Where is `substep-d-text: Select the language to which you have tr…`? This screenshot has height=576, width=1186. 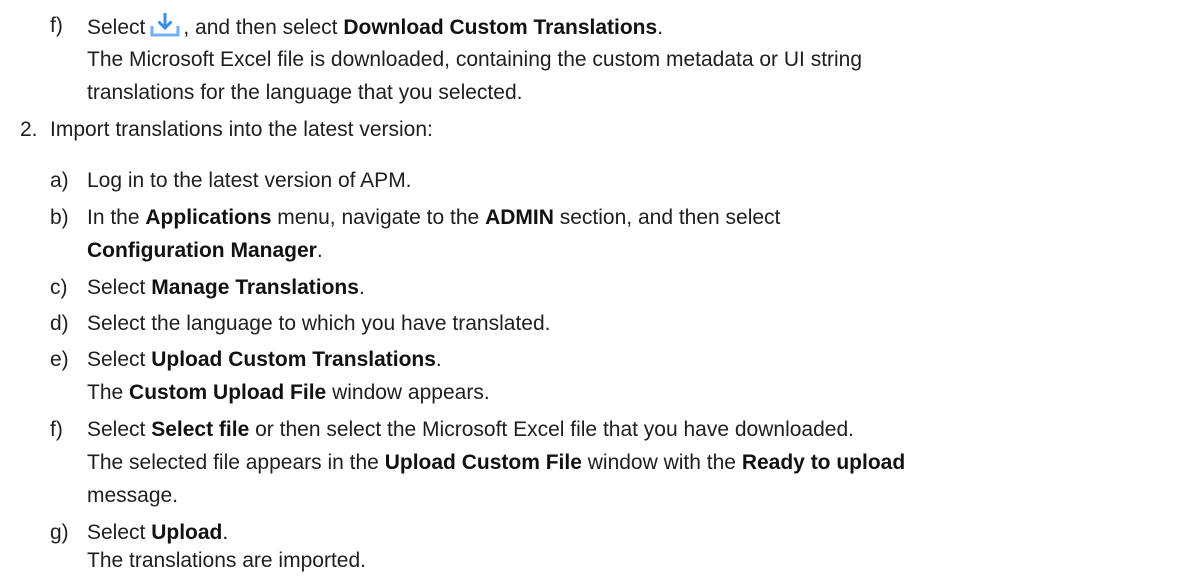
substep-d-text: Select the language to which you have tr… is located at coordinates (319, 323).